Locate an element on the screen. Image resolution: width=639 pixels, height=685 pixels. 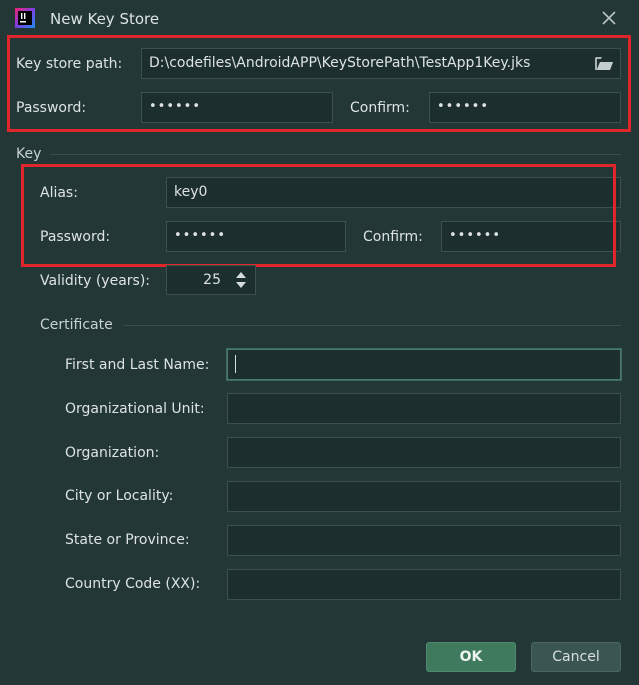
keystore-confirm-label: Confirm: is located at coordinates (380, 108).